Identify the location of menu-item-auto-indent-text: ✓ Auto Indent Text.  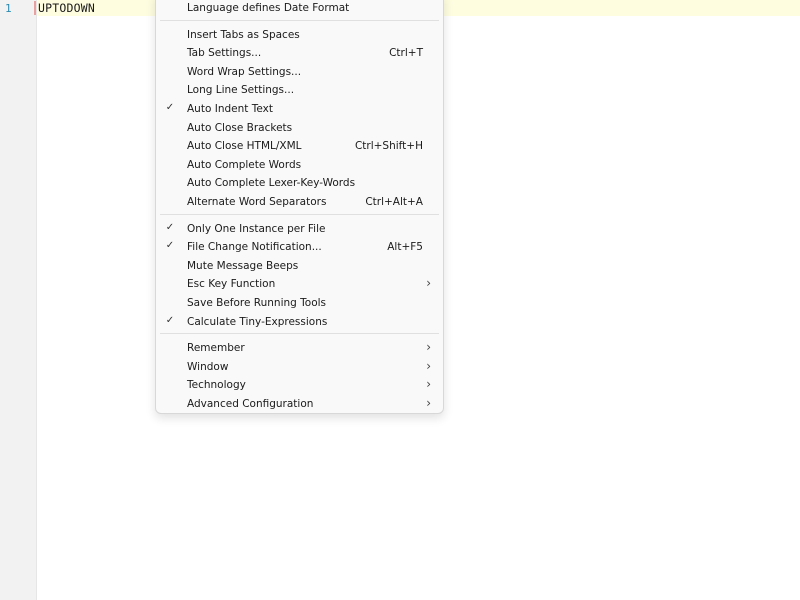
(299, 109).